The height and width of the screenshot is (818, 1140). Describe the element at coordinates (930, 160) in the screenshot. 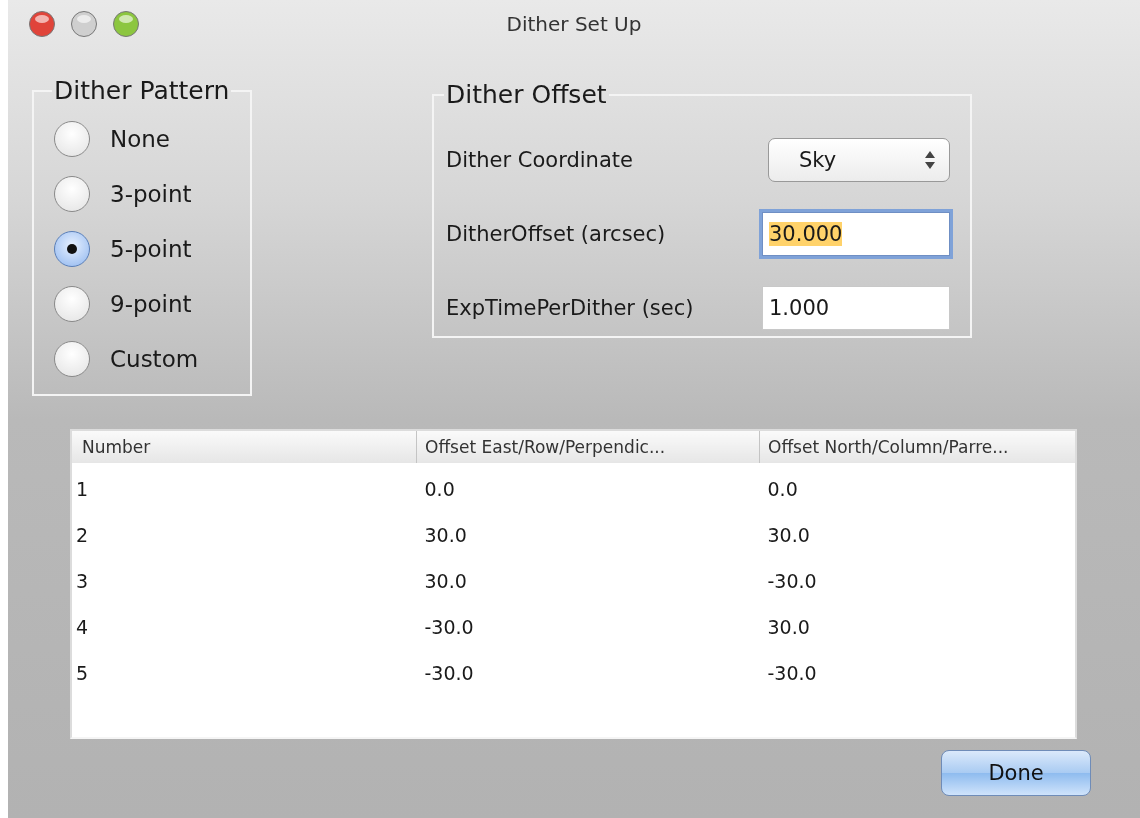

I see `up-down-arrows-icon` at that location.